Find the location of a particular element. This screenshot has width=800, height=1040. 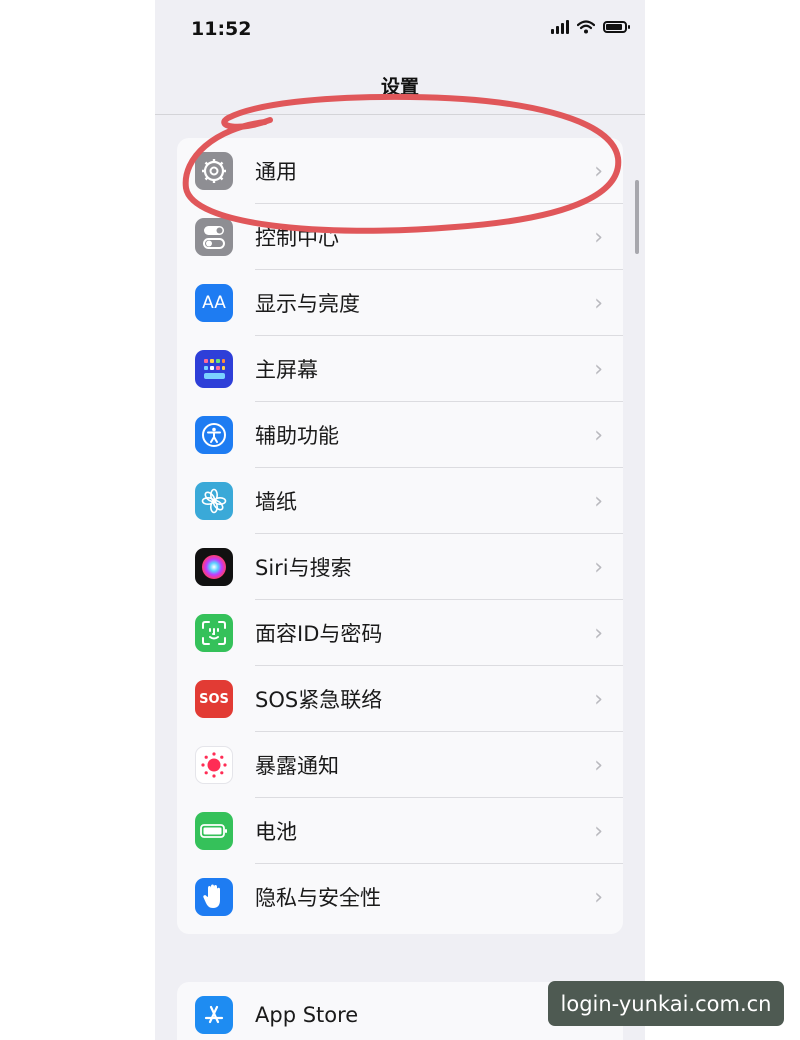

settings-row-label: 墙纸 is located at coordinates (276, 502).